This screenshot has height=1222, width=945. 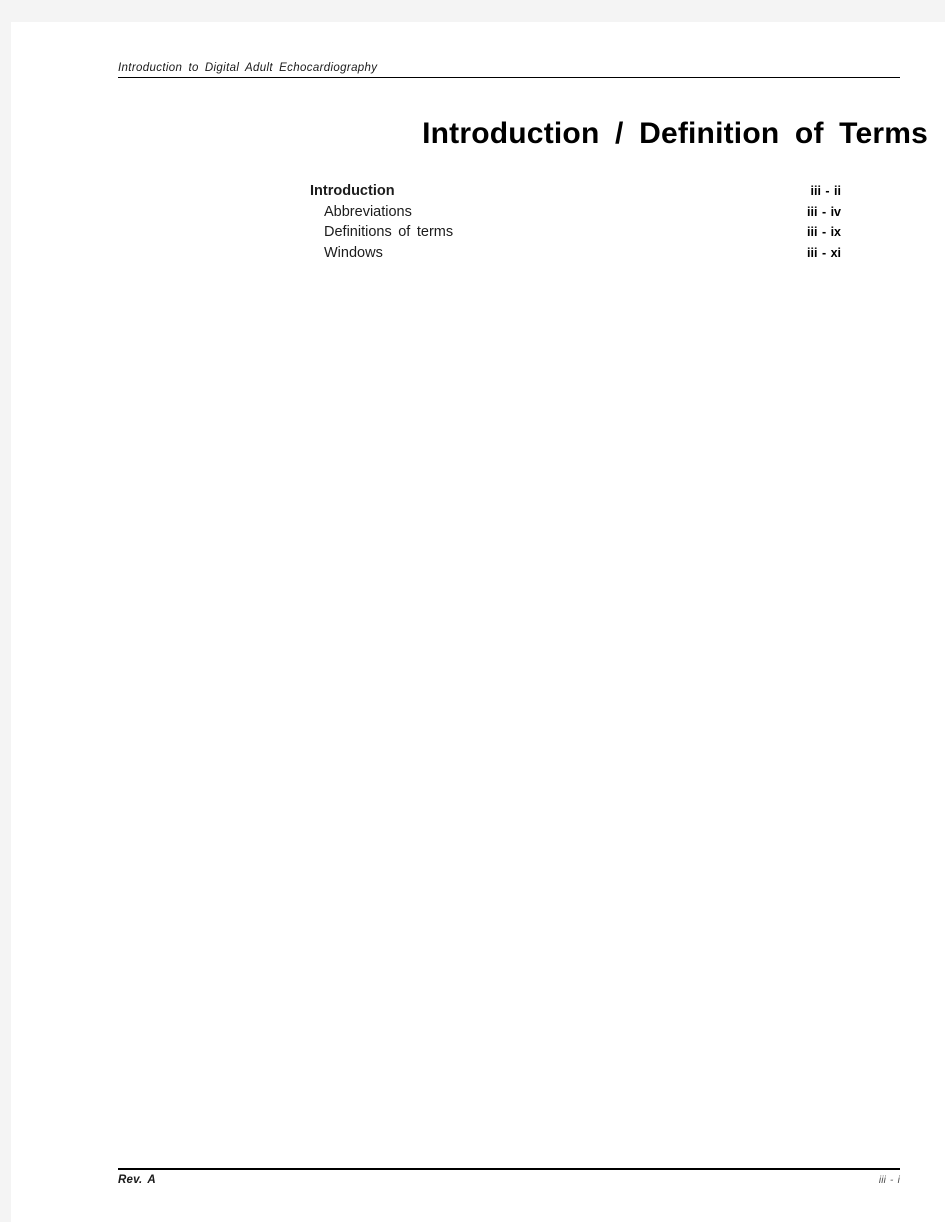 What do you see at coordinates (389, 232) in the screenshot?
I see `toc-entry-label: Definitions of terms` at bounding box center [389, 232].